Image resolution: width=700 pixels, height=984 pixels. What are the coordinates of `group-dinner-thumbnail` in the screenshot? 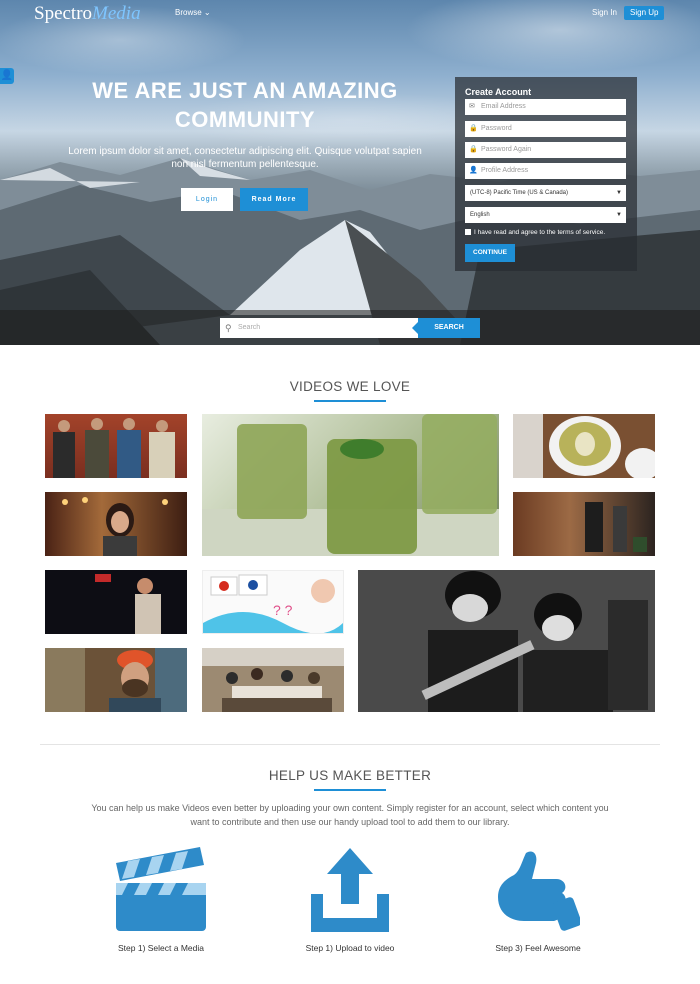 It's located at (273, 680).